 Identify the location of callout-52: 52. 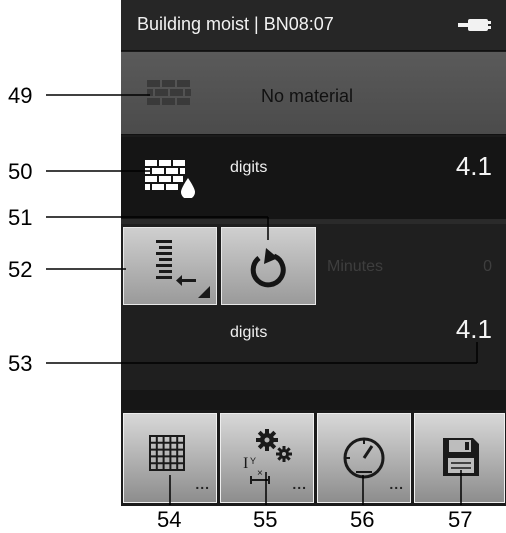
(20, 269).